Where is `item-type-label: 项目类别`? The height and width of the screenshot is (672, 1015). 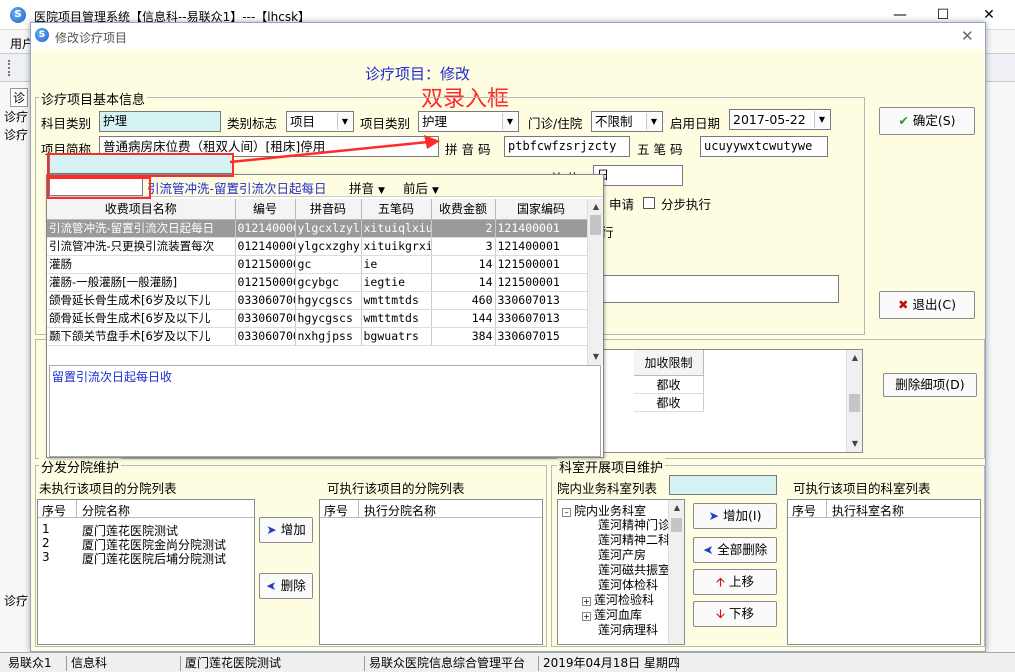
item-type-label: 项目类别 is located at coordinates (385, 123).